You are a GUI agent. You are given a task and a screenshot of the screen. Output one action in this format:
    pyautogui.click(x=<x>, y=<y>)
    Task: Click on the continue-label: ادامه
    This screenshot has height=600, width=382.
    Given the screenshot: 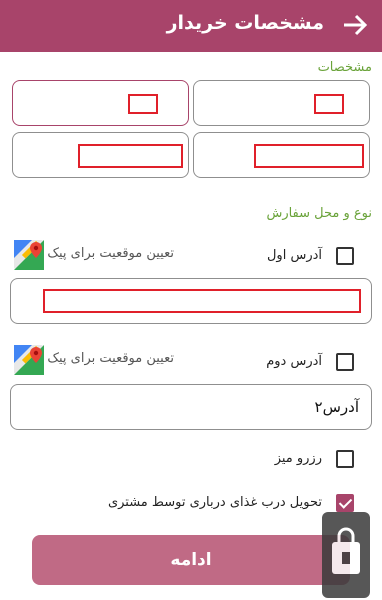 What is the action you would take?
    pyautogui.click(x=191, y=560)
    